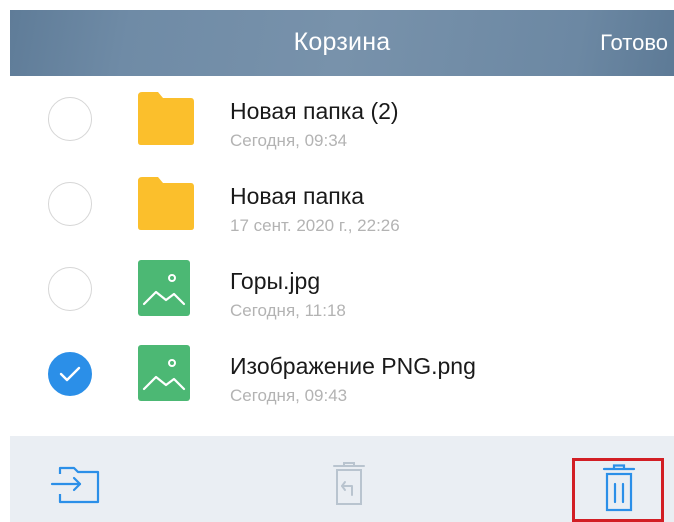  Describe the element at coordinates (634, 43) in the screenshot. I see `done-button: Готово` at that location.